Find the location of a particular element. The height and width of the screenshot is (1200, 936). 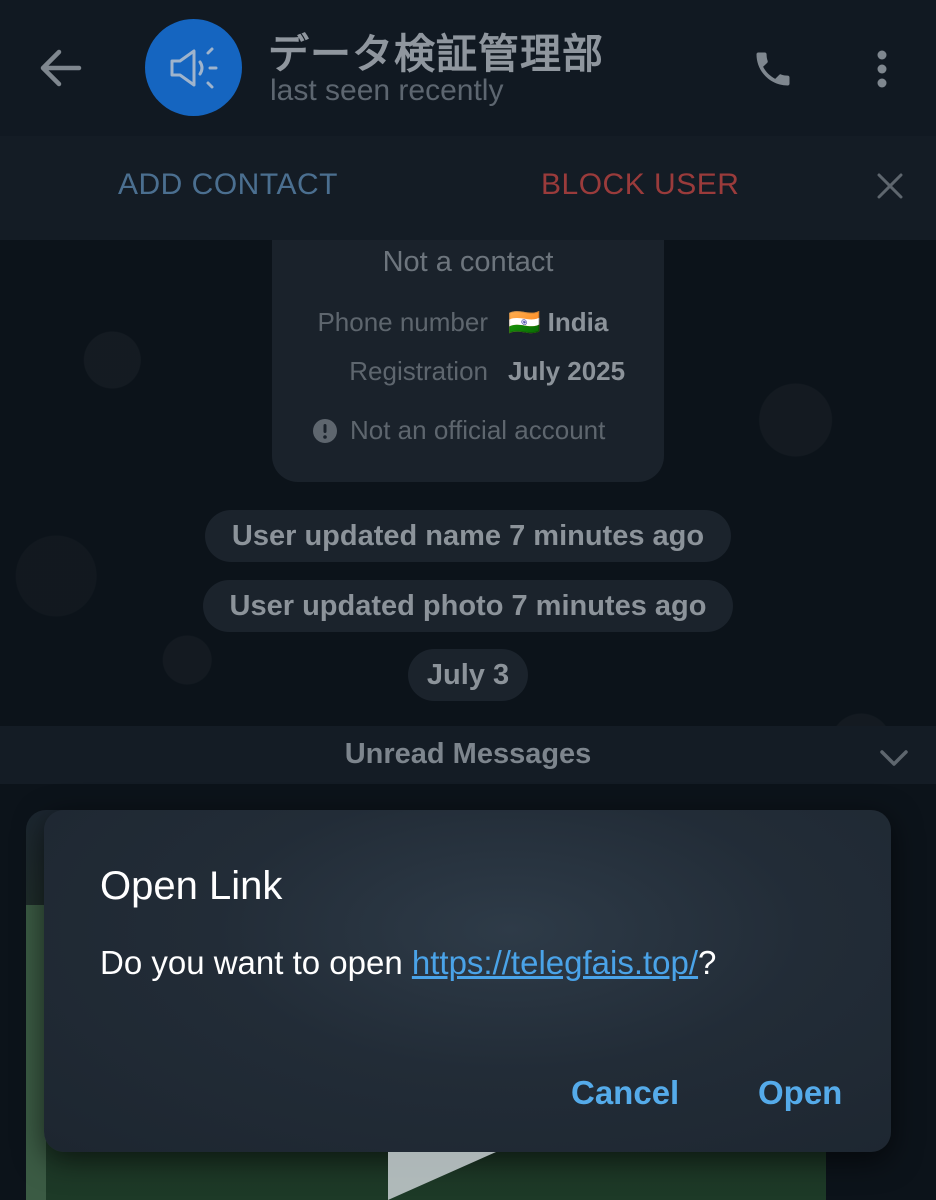

close-icon is located at coordinates (890, 186).